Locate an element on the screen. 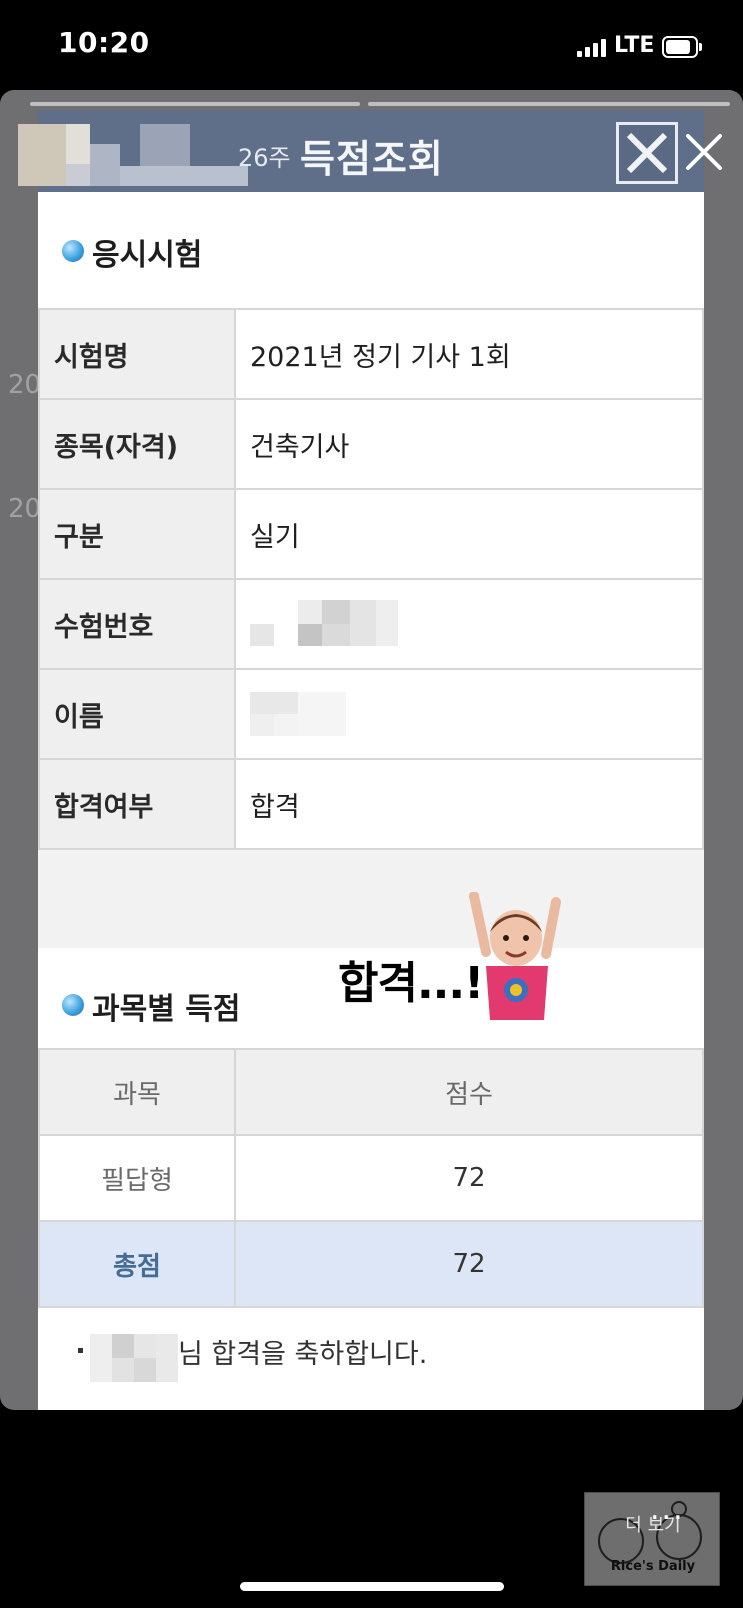 This screenshot has width=743, height=1608. score-table: 과목 점수 필답형 72 총점 72 is located at coordinates (371, 1178).